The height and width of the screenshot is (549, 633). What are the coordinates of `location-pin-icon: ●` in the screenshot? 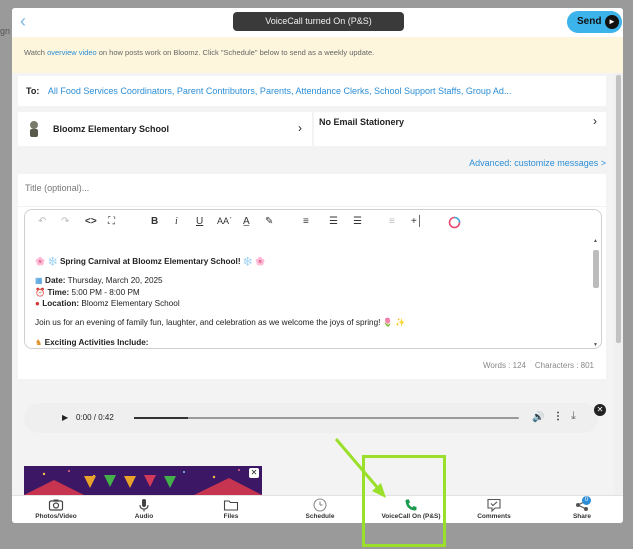 It's located at (37, 303).